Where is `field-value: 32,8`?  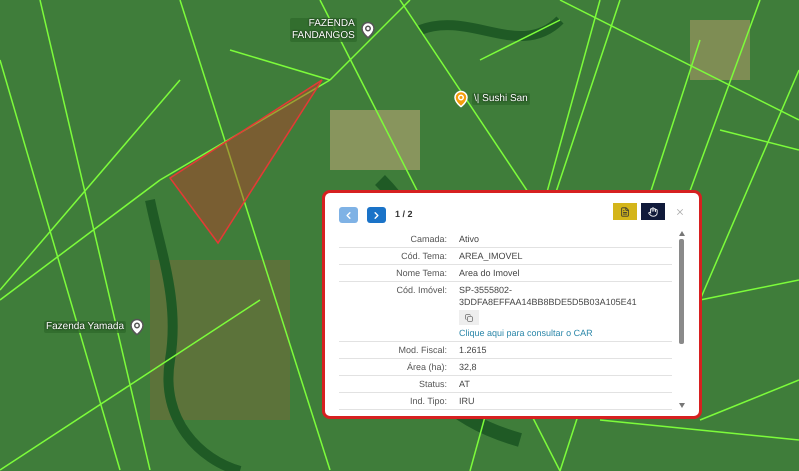 field-value: 32,8 is located at coordinates (468, 367).